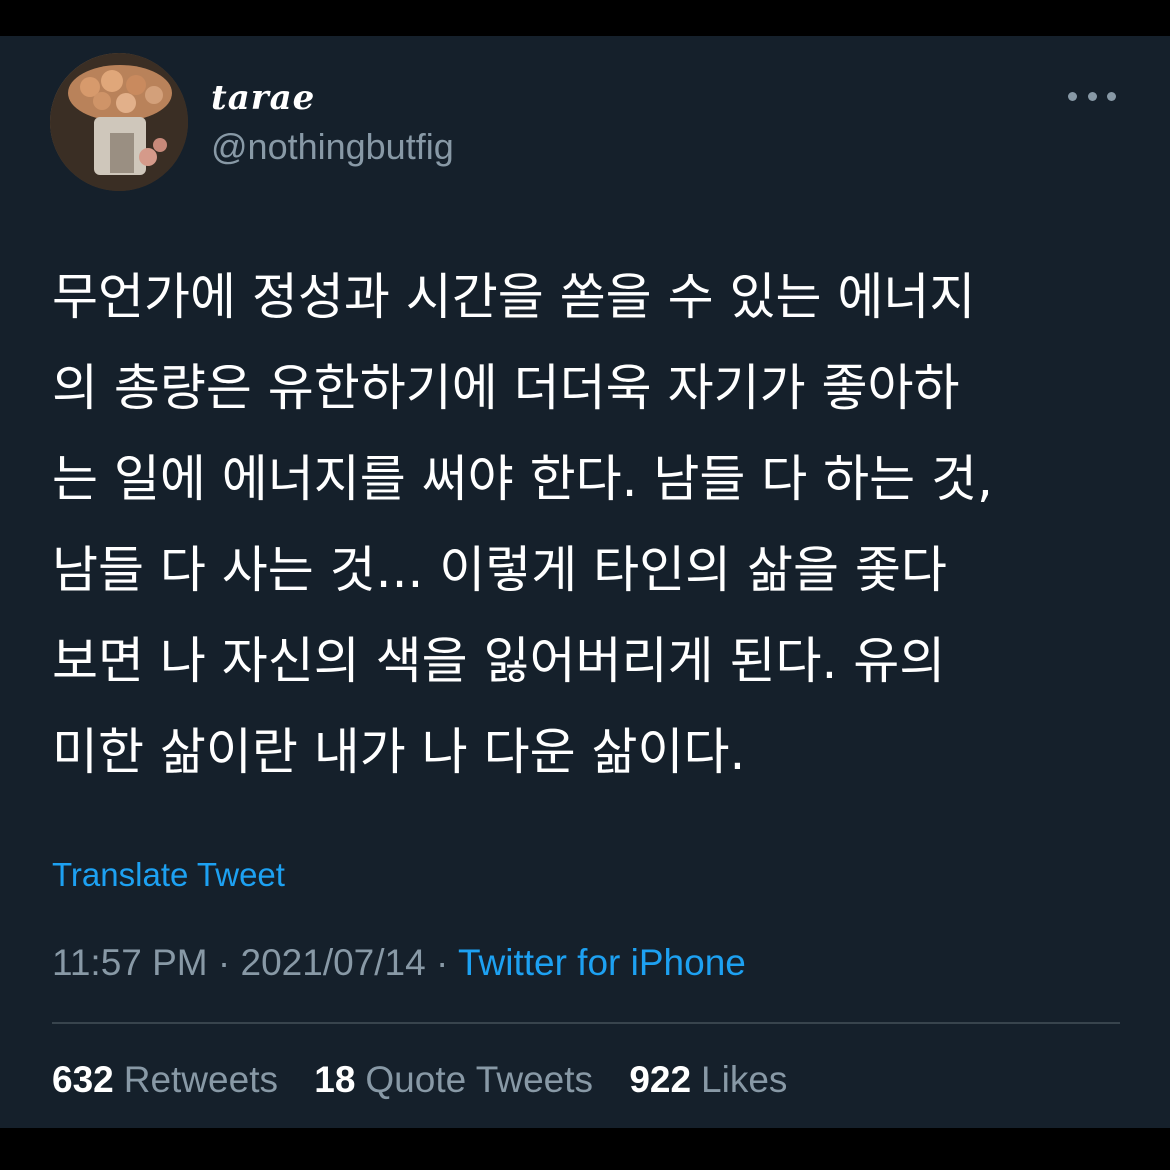 This screenshot has width=1170, height=1170. Describe the element at coordinates (499, 661) in the screenshot. I see `tweet-text-line: 보면 나 자신의 색을 잃어버리게 된다. 유의` at that location.